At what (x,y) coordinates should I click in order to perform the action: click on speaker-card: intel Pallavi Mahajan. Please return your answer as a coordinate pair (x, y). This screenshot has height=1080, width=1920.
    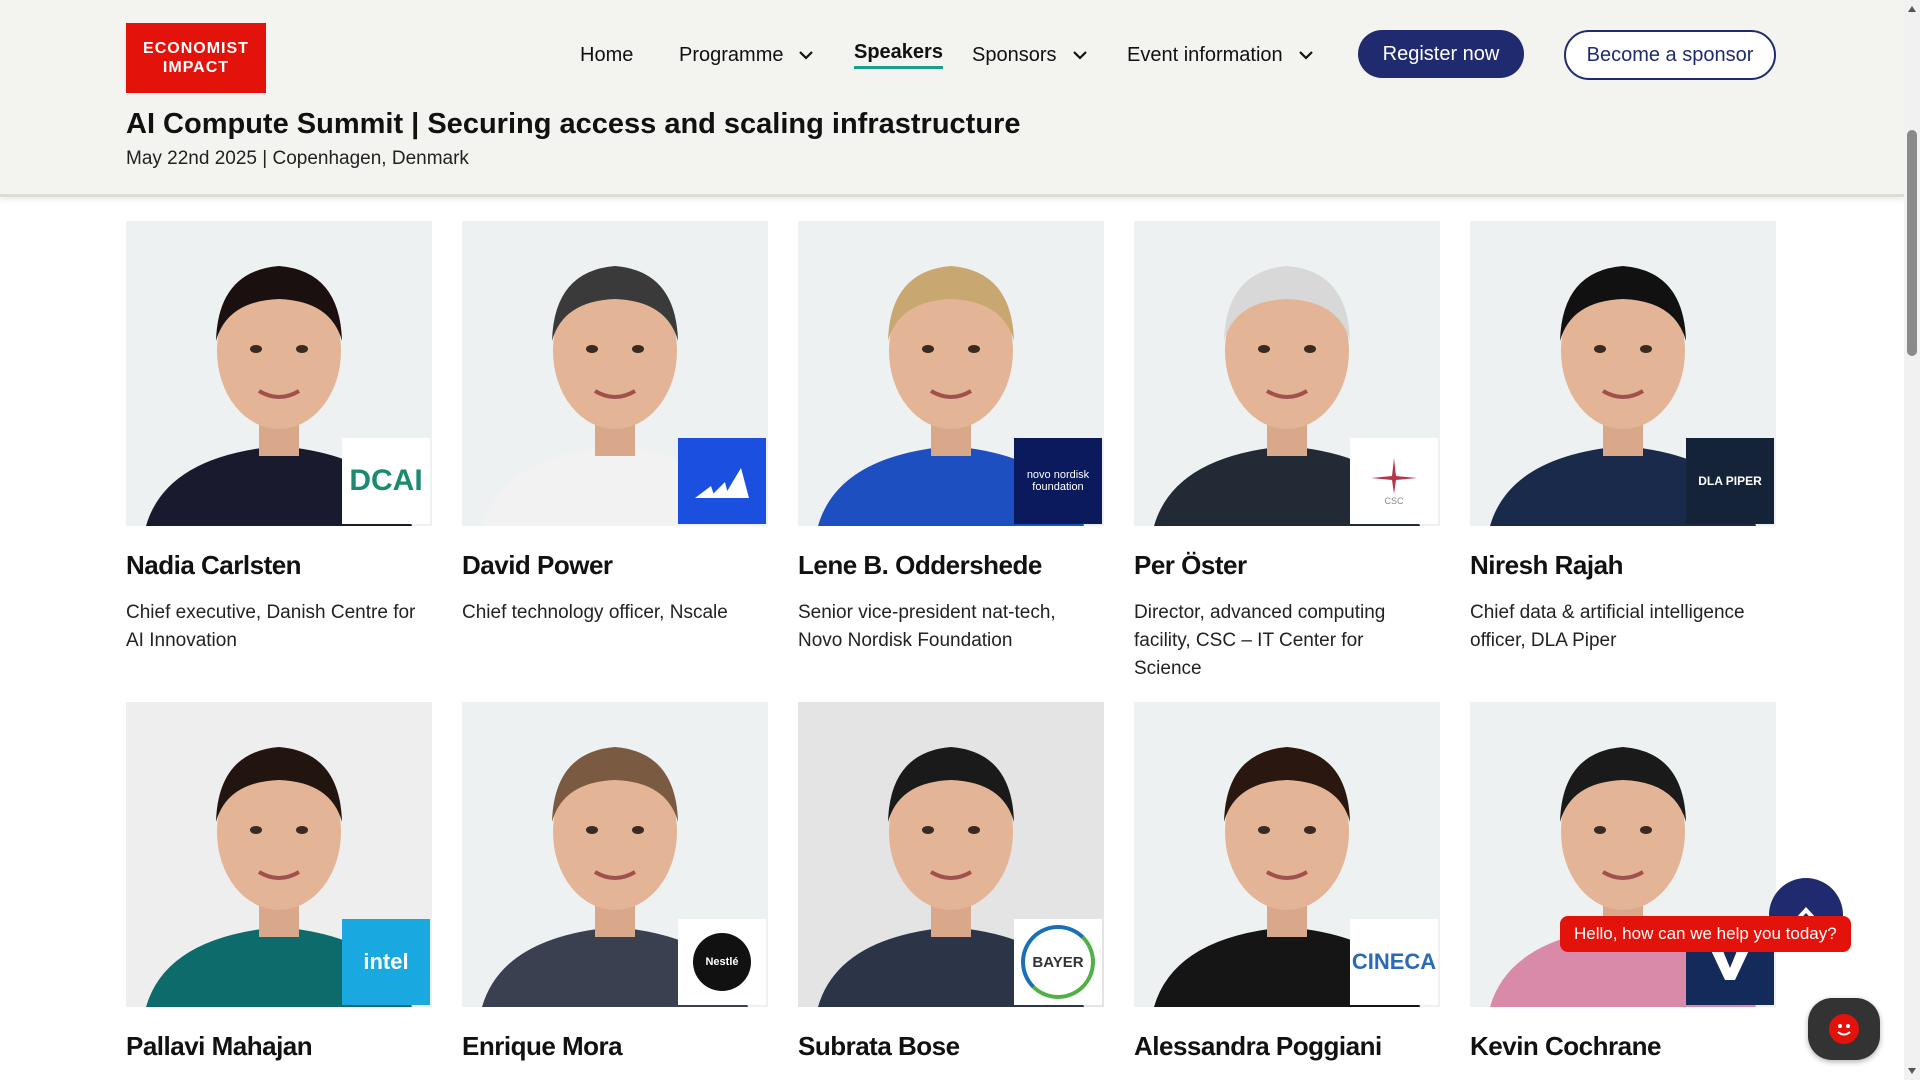
    Looking at the image, I should click on (279, 891).